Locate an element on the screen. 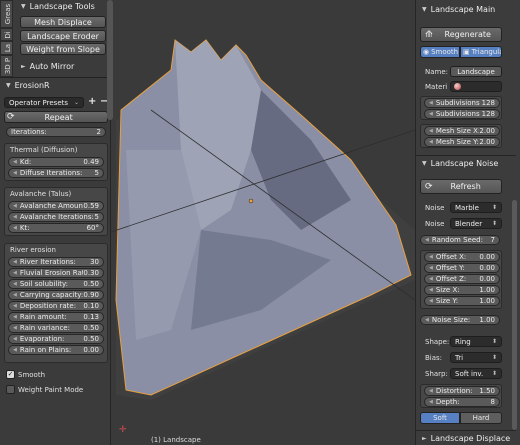  noise-offset-field: ◀ Size X: 1.00 is located at coordinates (462, 290).